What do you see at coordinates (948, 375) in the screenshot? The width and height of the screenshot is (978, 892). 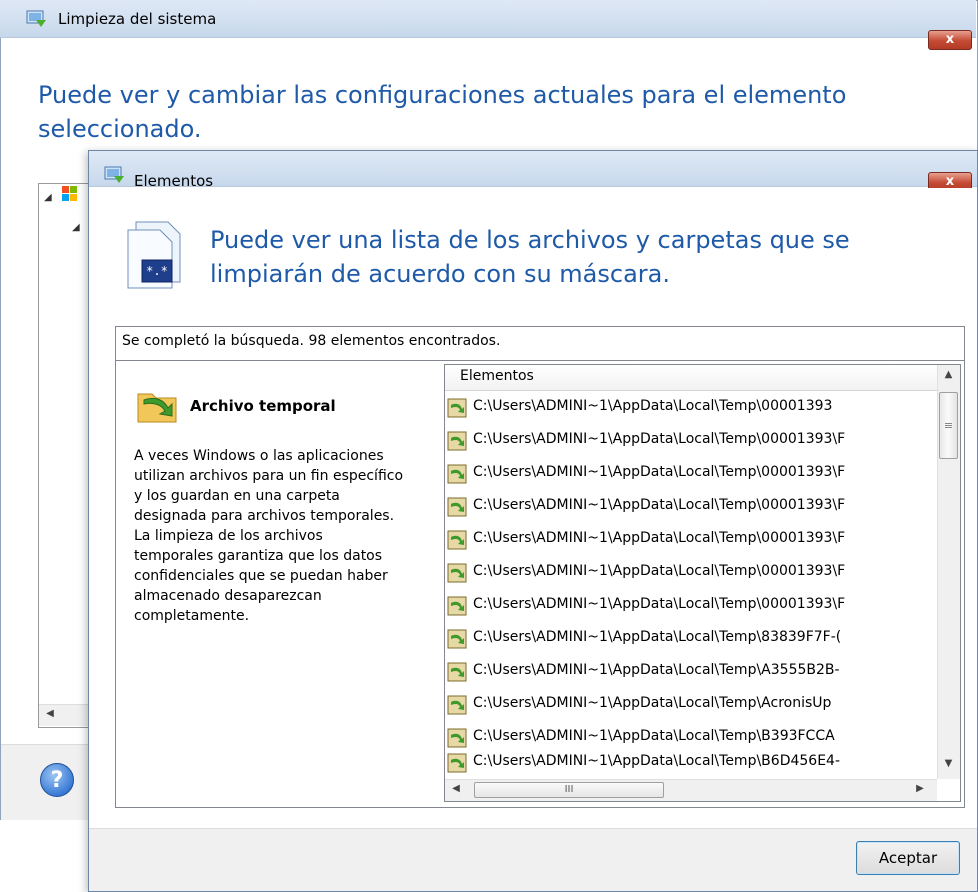 I see `scroll-up-icon: ▲` at bounding box center [948, 375].